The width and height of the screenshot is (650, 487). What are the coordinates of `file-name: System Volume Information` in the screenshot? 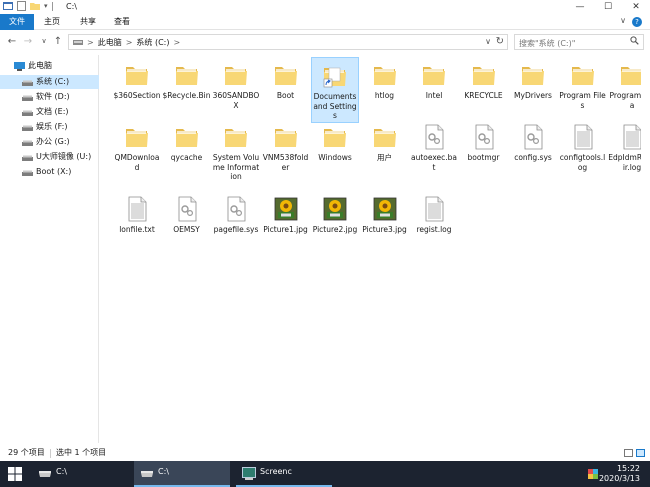 It's located at (236, 167).